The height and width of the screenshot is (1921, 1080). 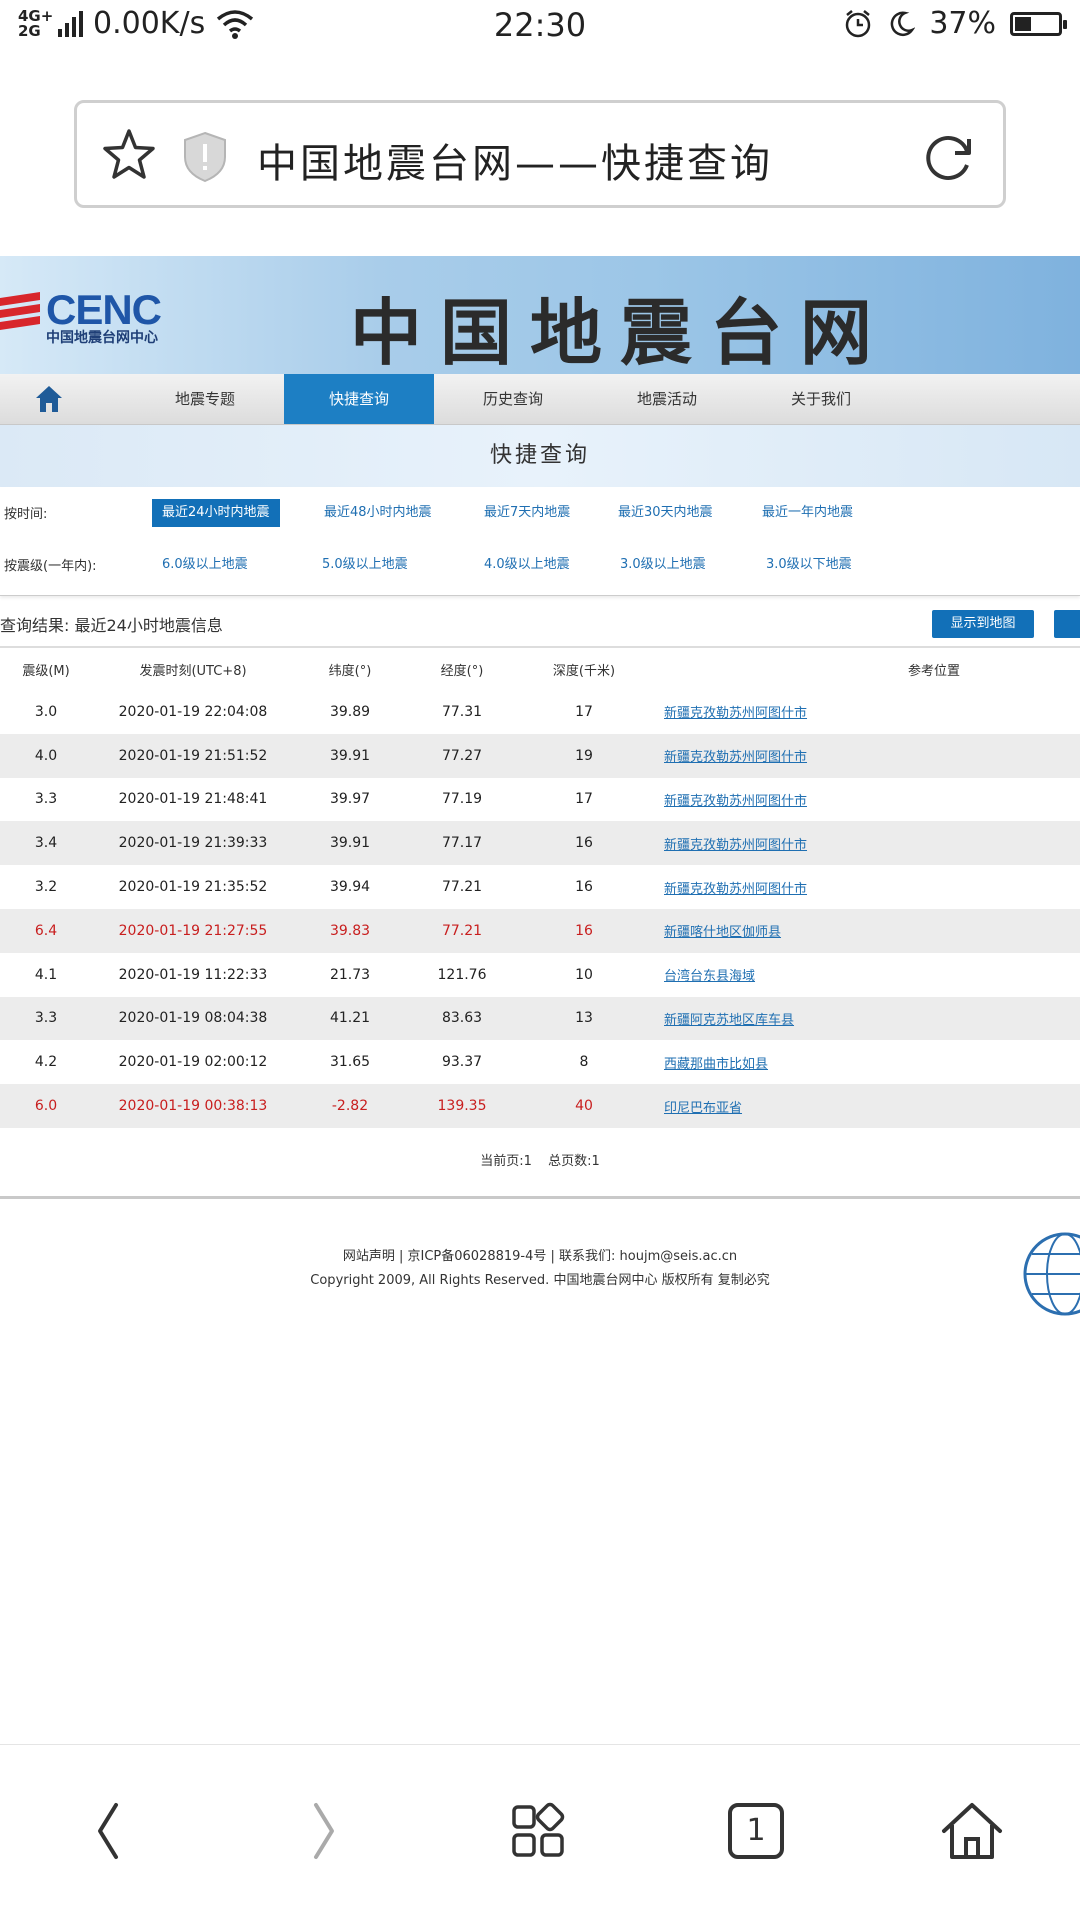 What do you see at coordinates (46, 887) in the screenshot?
I see `cell-mag: 3.2` at bounding box center [46, 887].